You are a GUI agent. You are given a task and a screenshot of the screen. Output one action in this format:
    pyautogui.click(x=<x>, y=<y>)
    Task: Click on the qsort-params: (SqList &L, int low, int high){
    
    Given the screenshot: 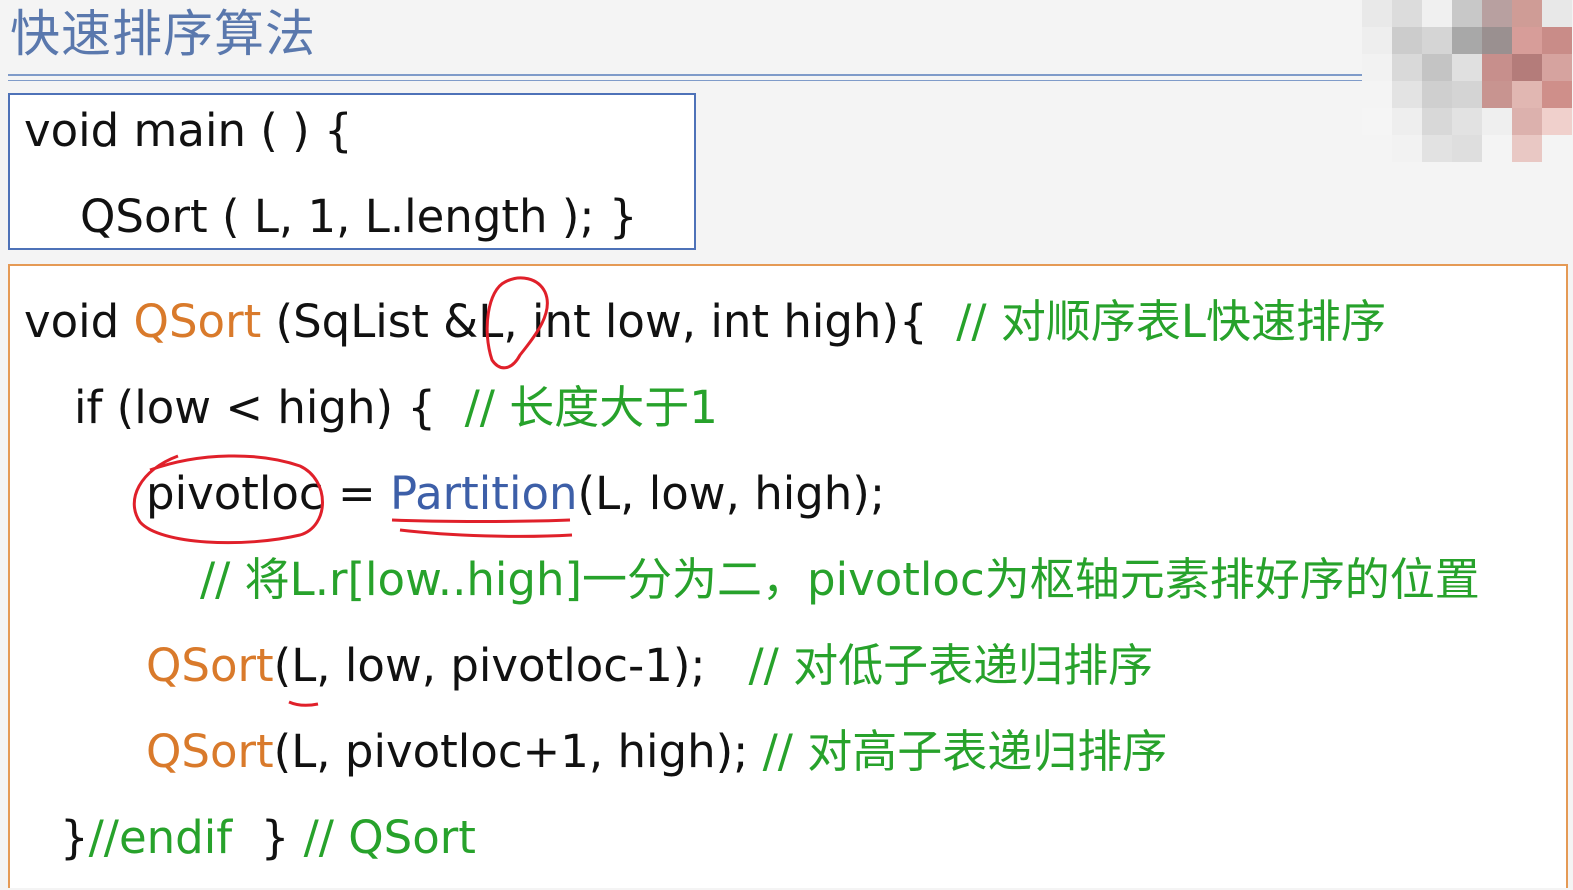 What is the action you would take?
    pyautogui.click(x=609, y=321)
    